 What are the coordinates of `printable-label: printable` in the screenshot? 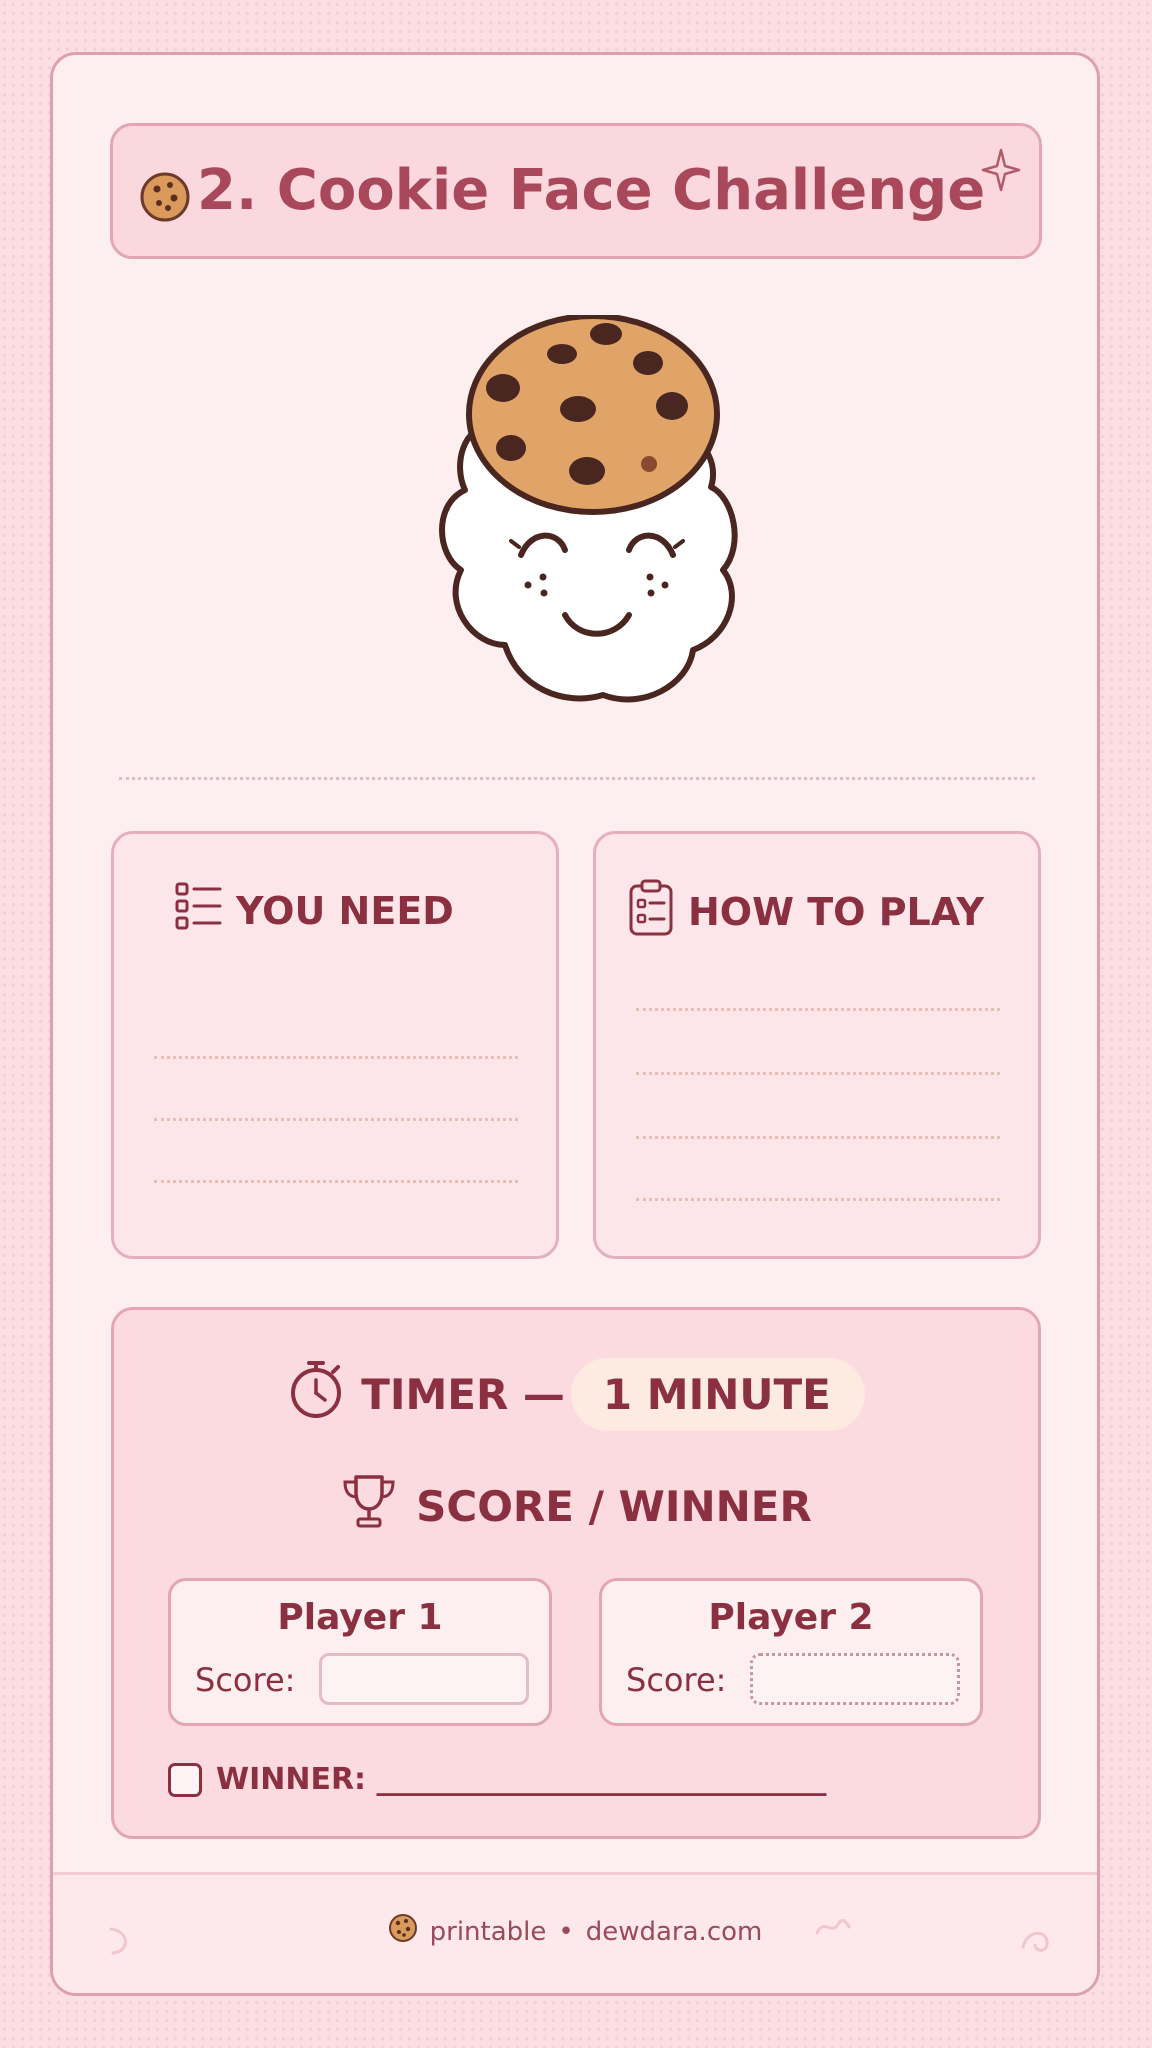 It's located at (488, 1931).